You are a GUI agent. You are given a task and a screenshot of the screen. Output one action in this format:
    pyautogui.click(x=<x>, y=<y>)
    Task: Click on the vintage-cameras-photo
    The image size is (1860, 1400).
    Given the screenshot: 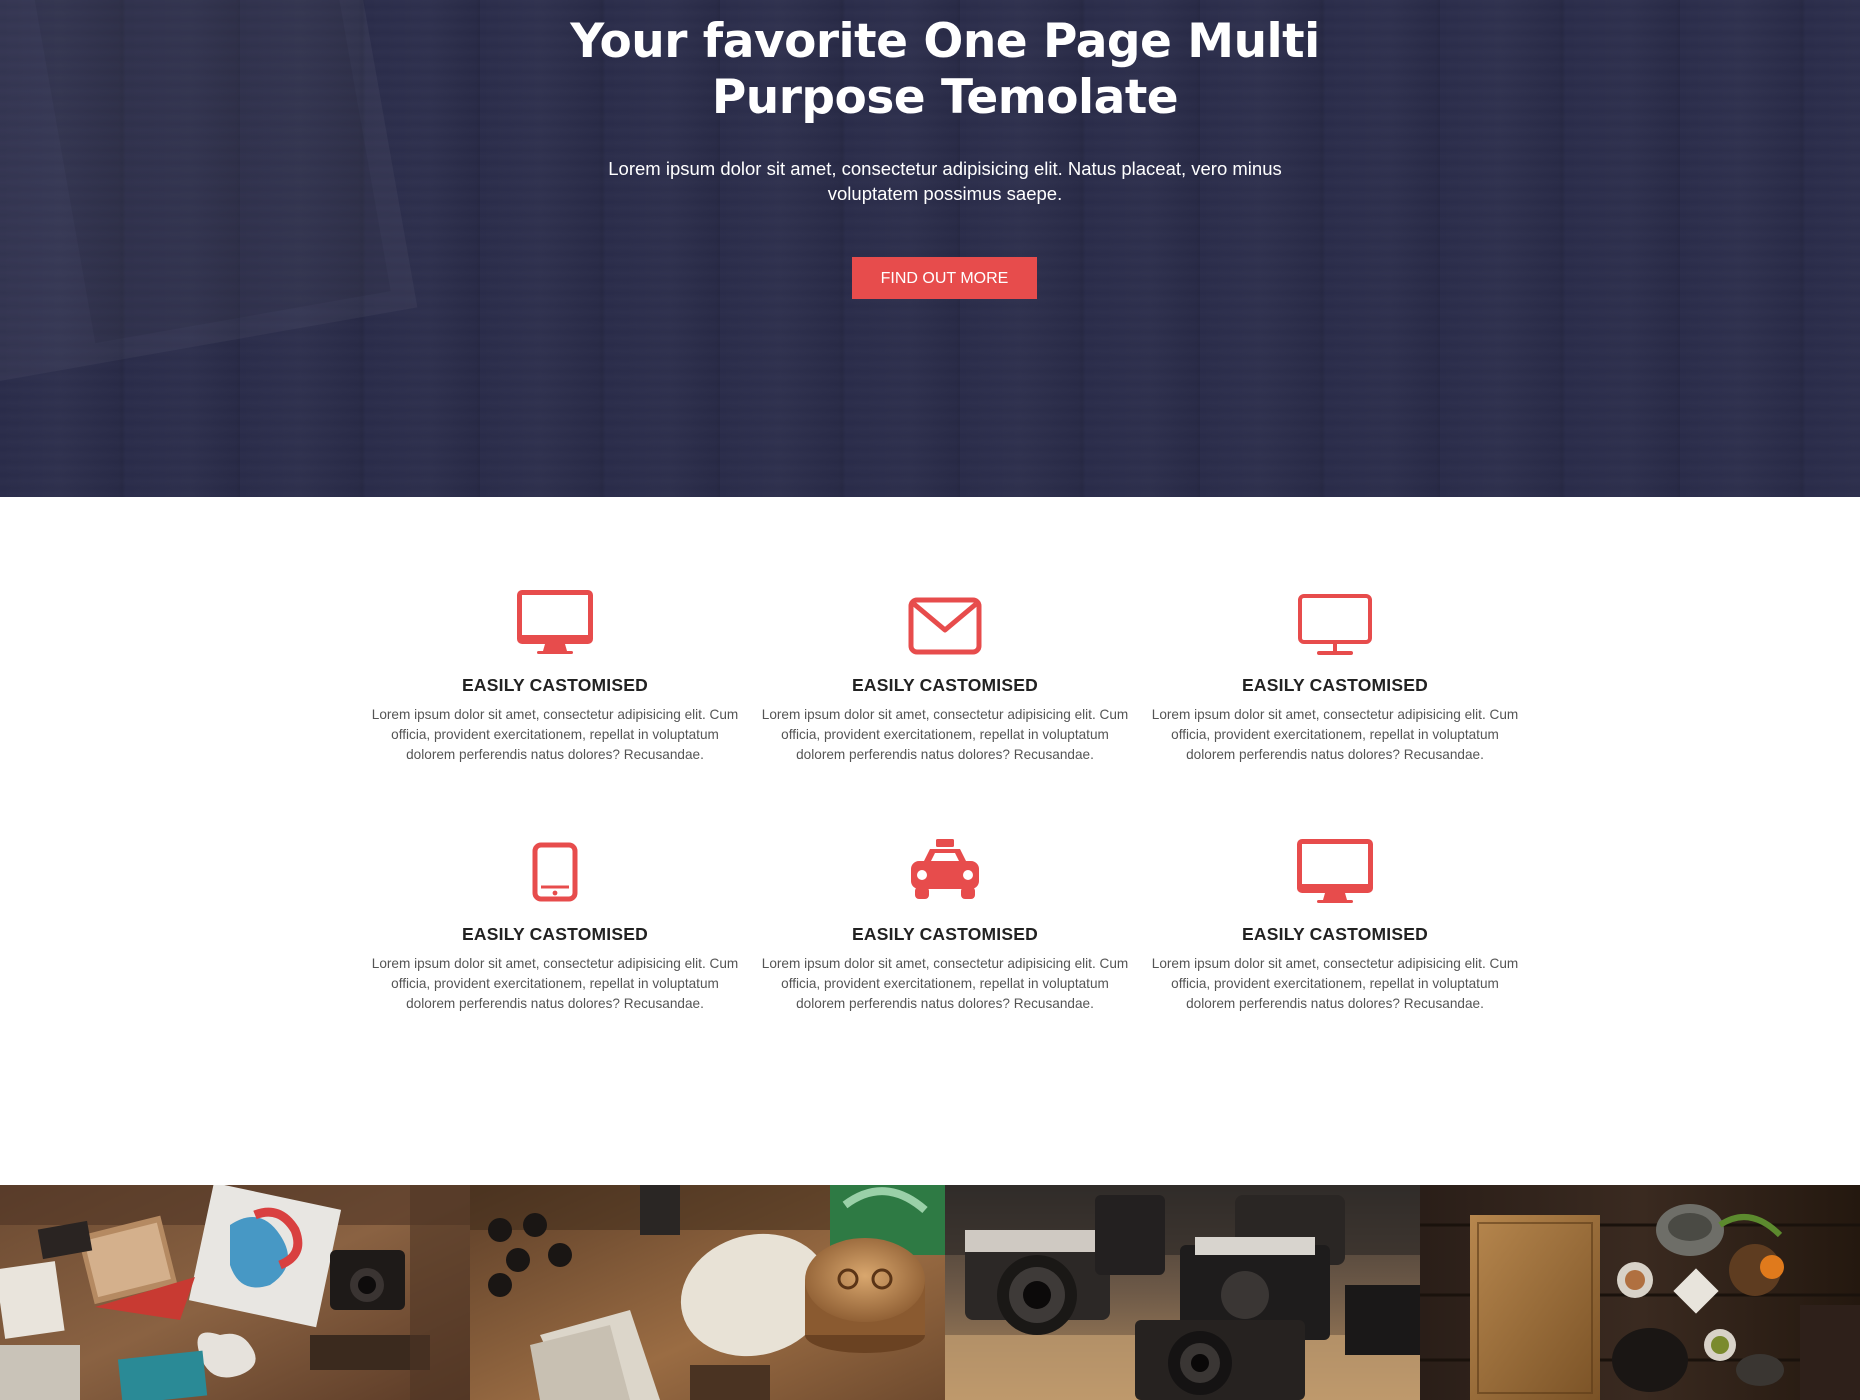 What is the action you would take?
    pyautogui.click(x=1182, y=1292)
    